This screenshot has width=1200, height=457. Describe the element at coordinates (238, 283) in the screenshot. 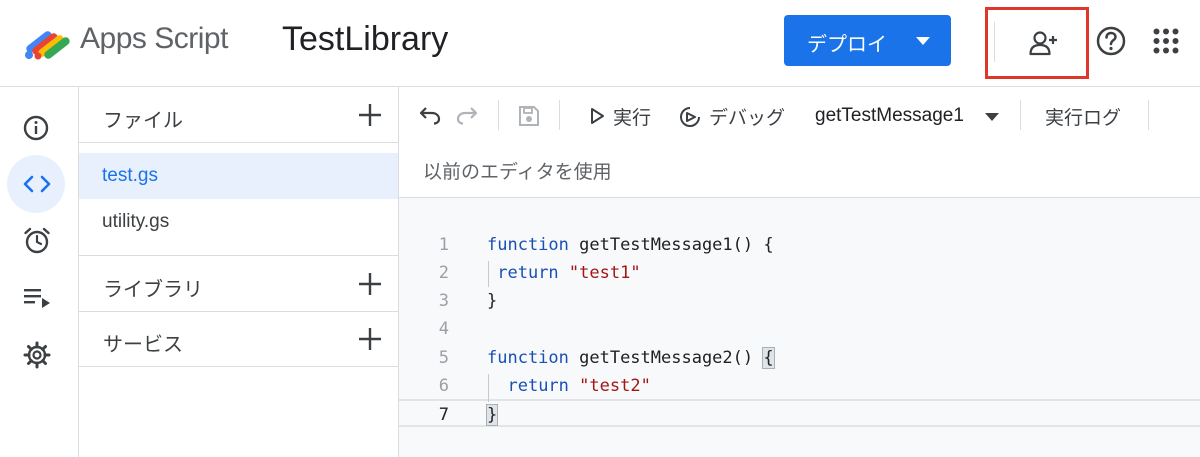

I see `libraries-section-header: ライブラリ` at that location.